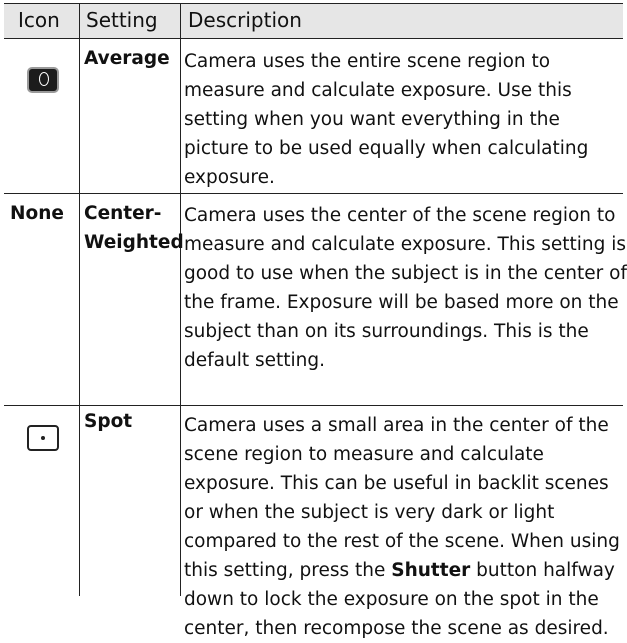 The image size is (627, 643). Describe the element at coordinates (122, 20) in the screenshot. I see `header-setting: Setting` at that location.